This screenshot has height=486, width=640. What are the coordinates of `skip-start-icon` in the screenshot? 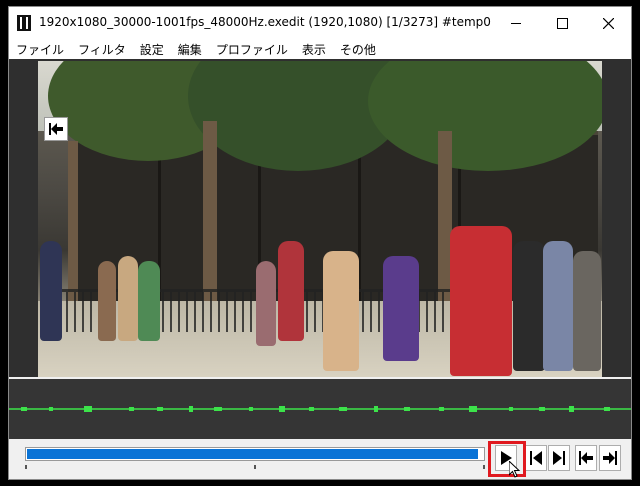 It's located at (586, 458).